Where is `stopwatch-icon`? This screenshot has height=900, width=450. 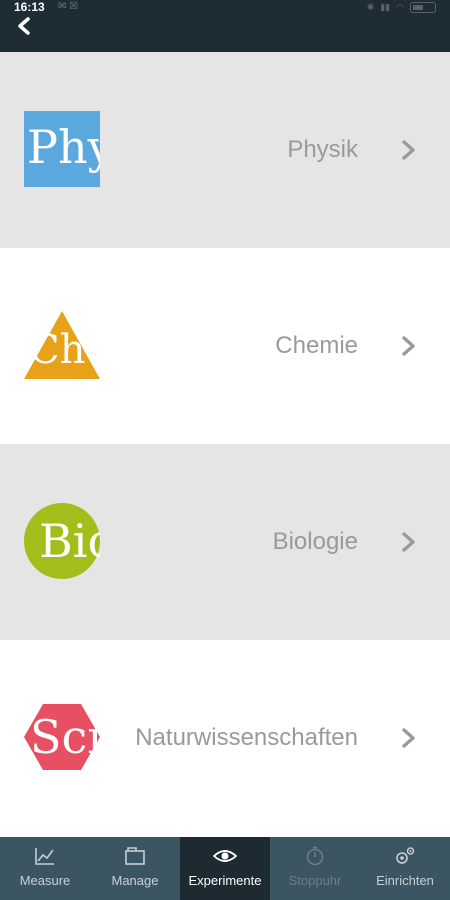
stopwatch-icon is located at coordinates (315, 856).